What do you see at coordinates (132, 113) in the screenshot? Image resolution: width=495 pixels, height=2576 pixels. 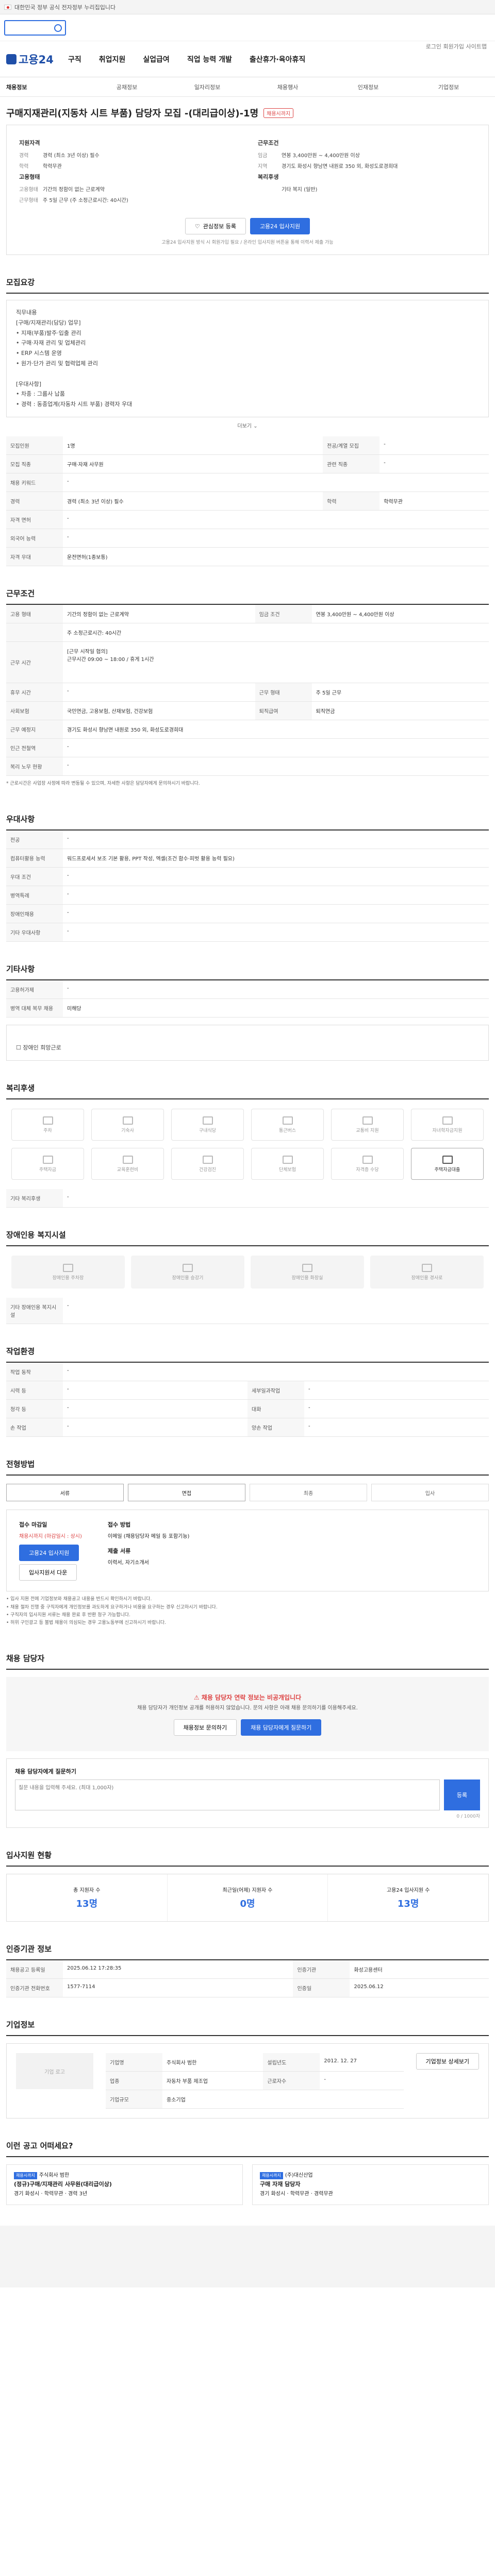 I see `job-title: 구매지재관리(지동차 시트 부품) 담당자 모집 -(대리급이상)-1명` at bounding box center [132, 113].